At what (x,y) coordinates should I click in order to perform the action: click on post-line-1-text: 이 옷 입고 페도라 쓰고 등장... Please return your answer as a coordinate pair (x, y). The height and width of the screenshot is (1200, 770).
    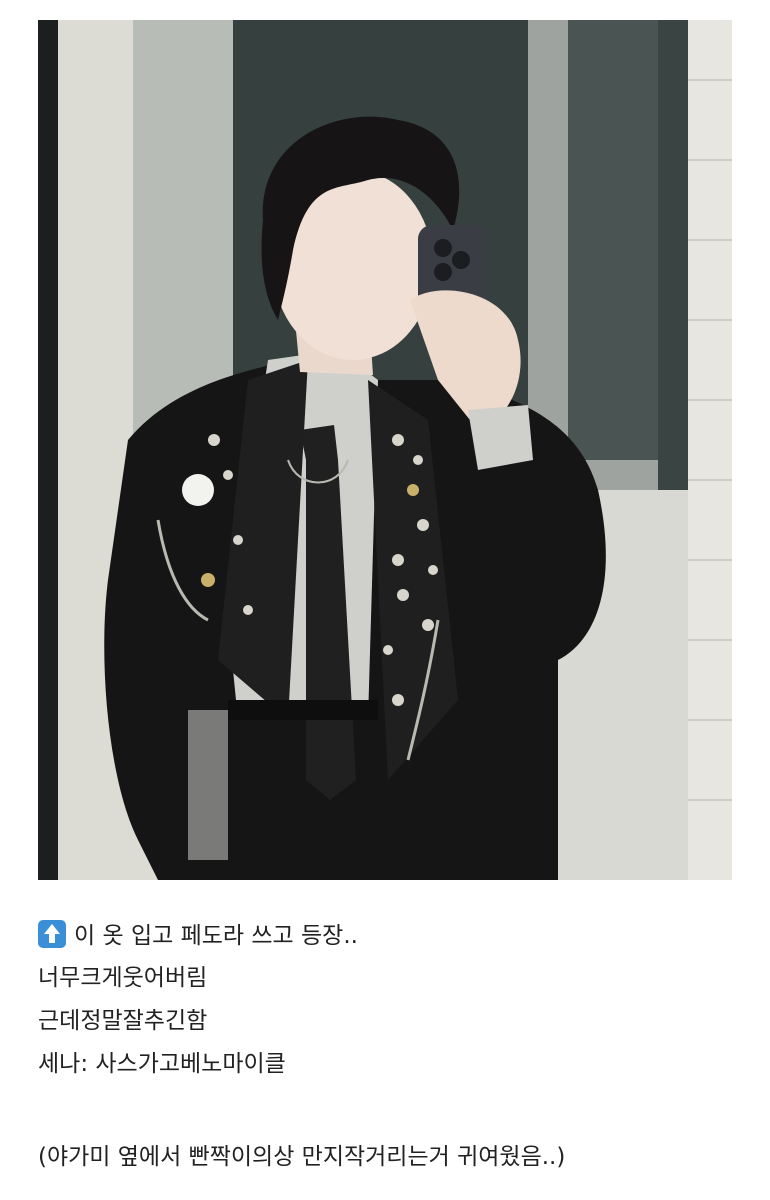
    Looking at the image, I should click on (216, 936).